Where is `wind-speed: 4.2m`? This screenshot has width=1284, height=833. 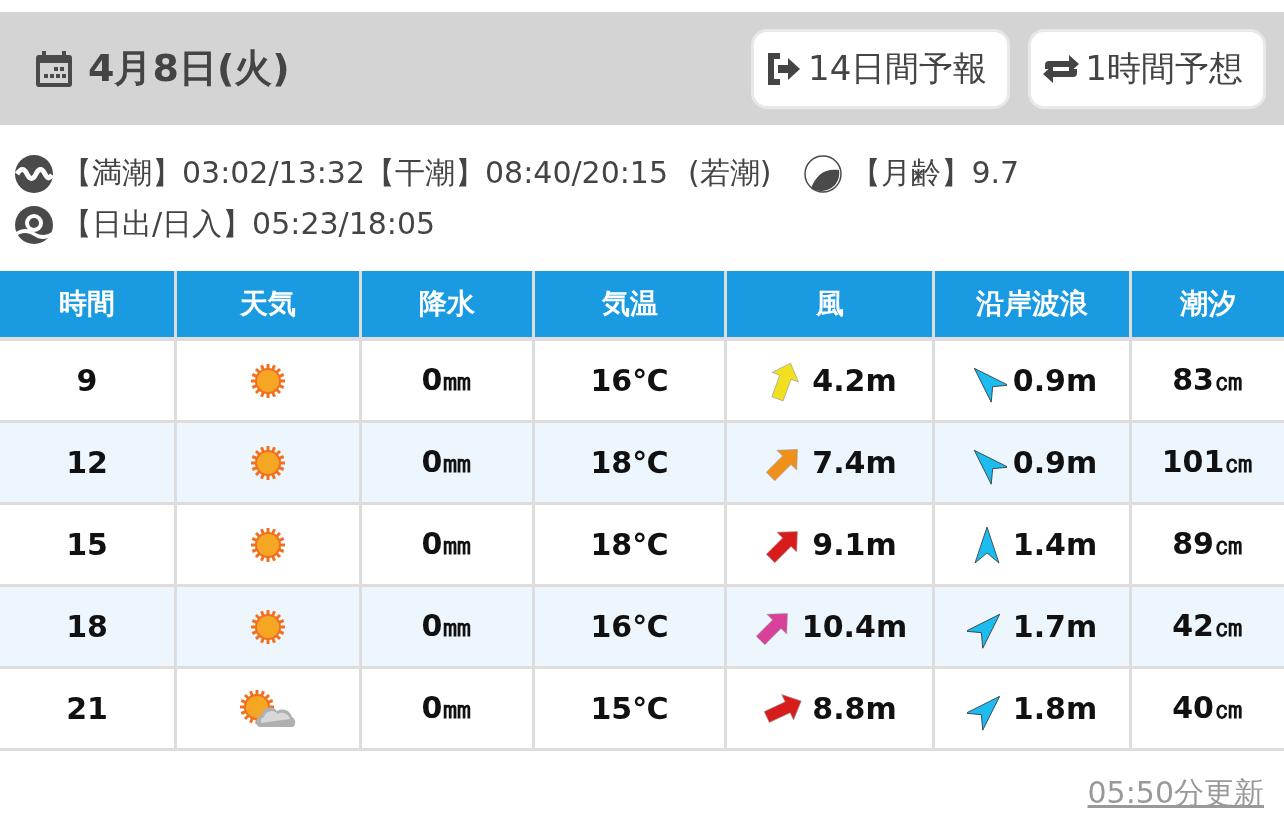 wind-speed: 4.2m is located at coordinates (854, 380).